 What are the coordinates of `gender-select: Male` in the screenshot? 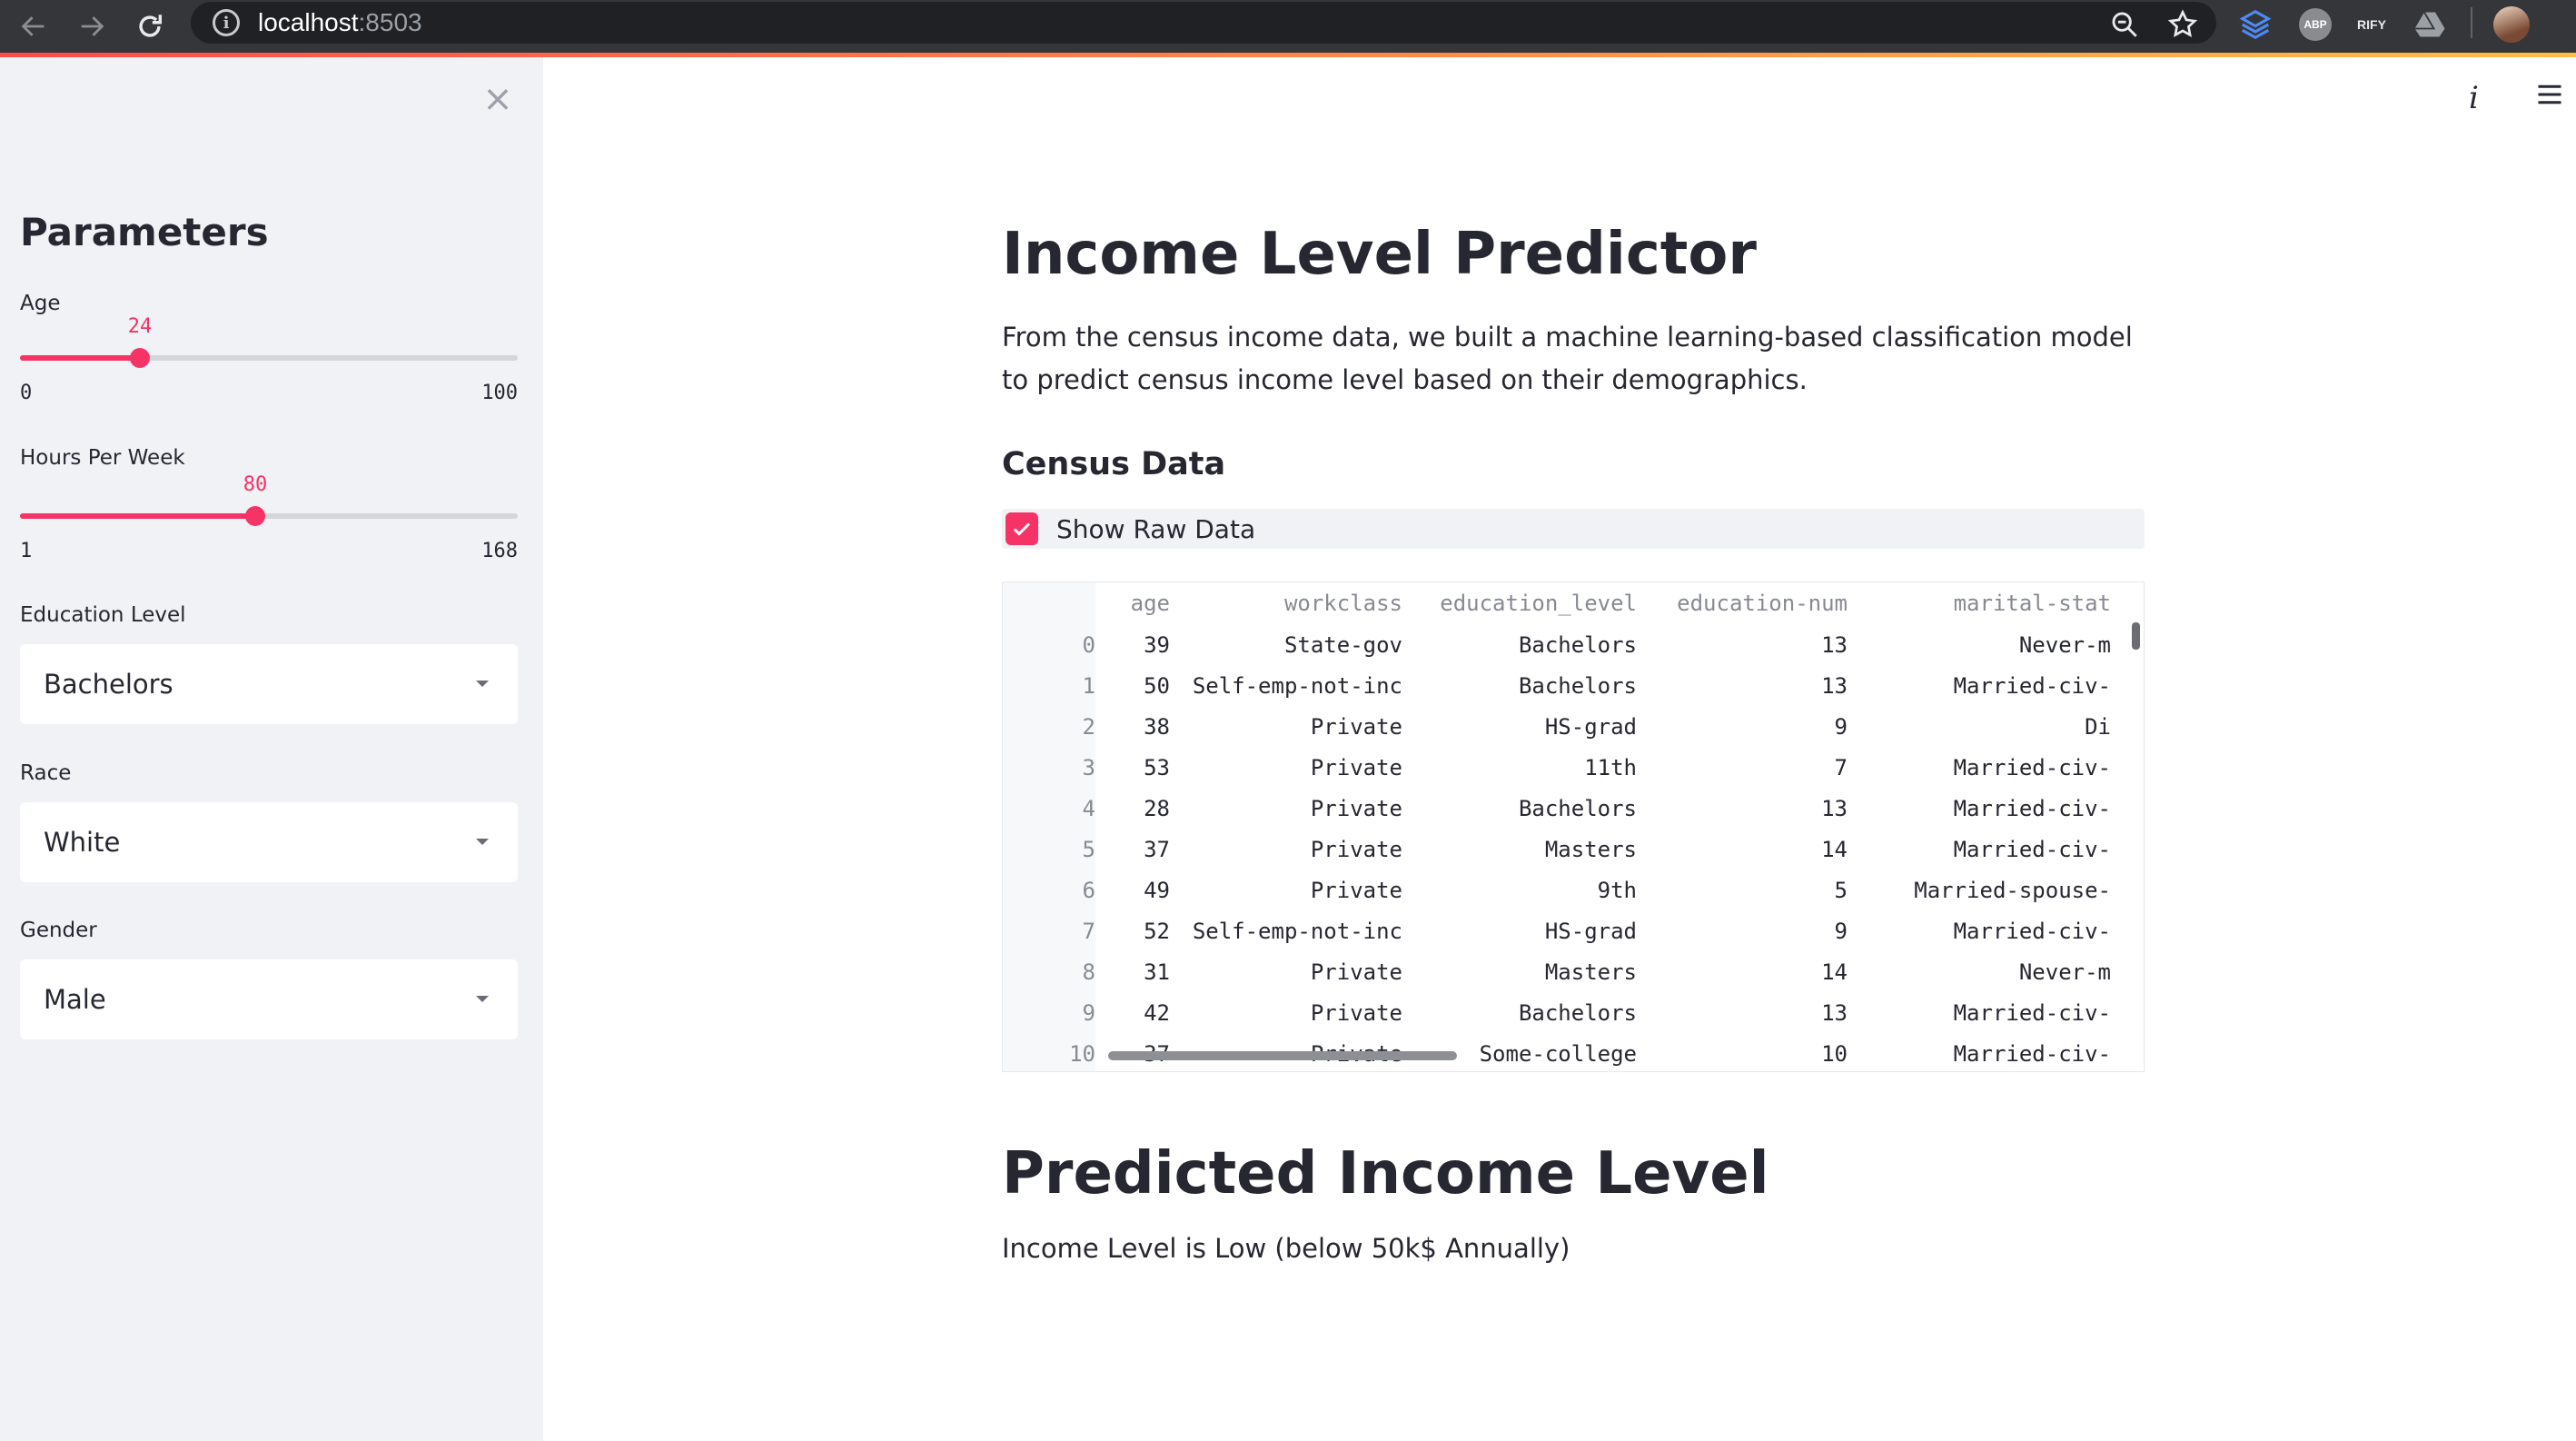 It's located at (269, 999).